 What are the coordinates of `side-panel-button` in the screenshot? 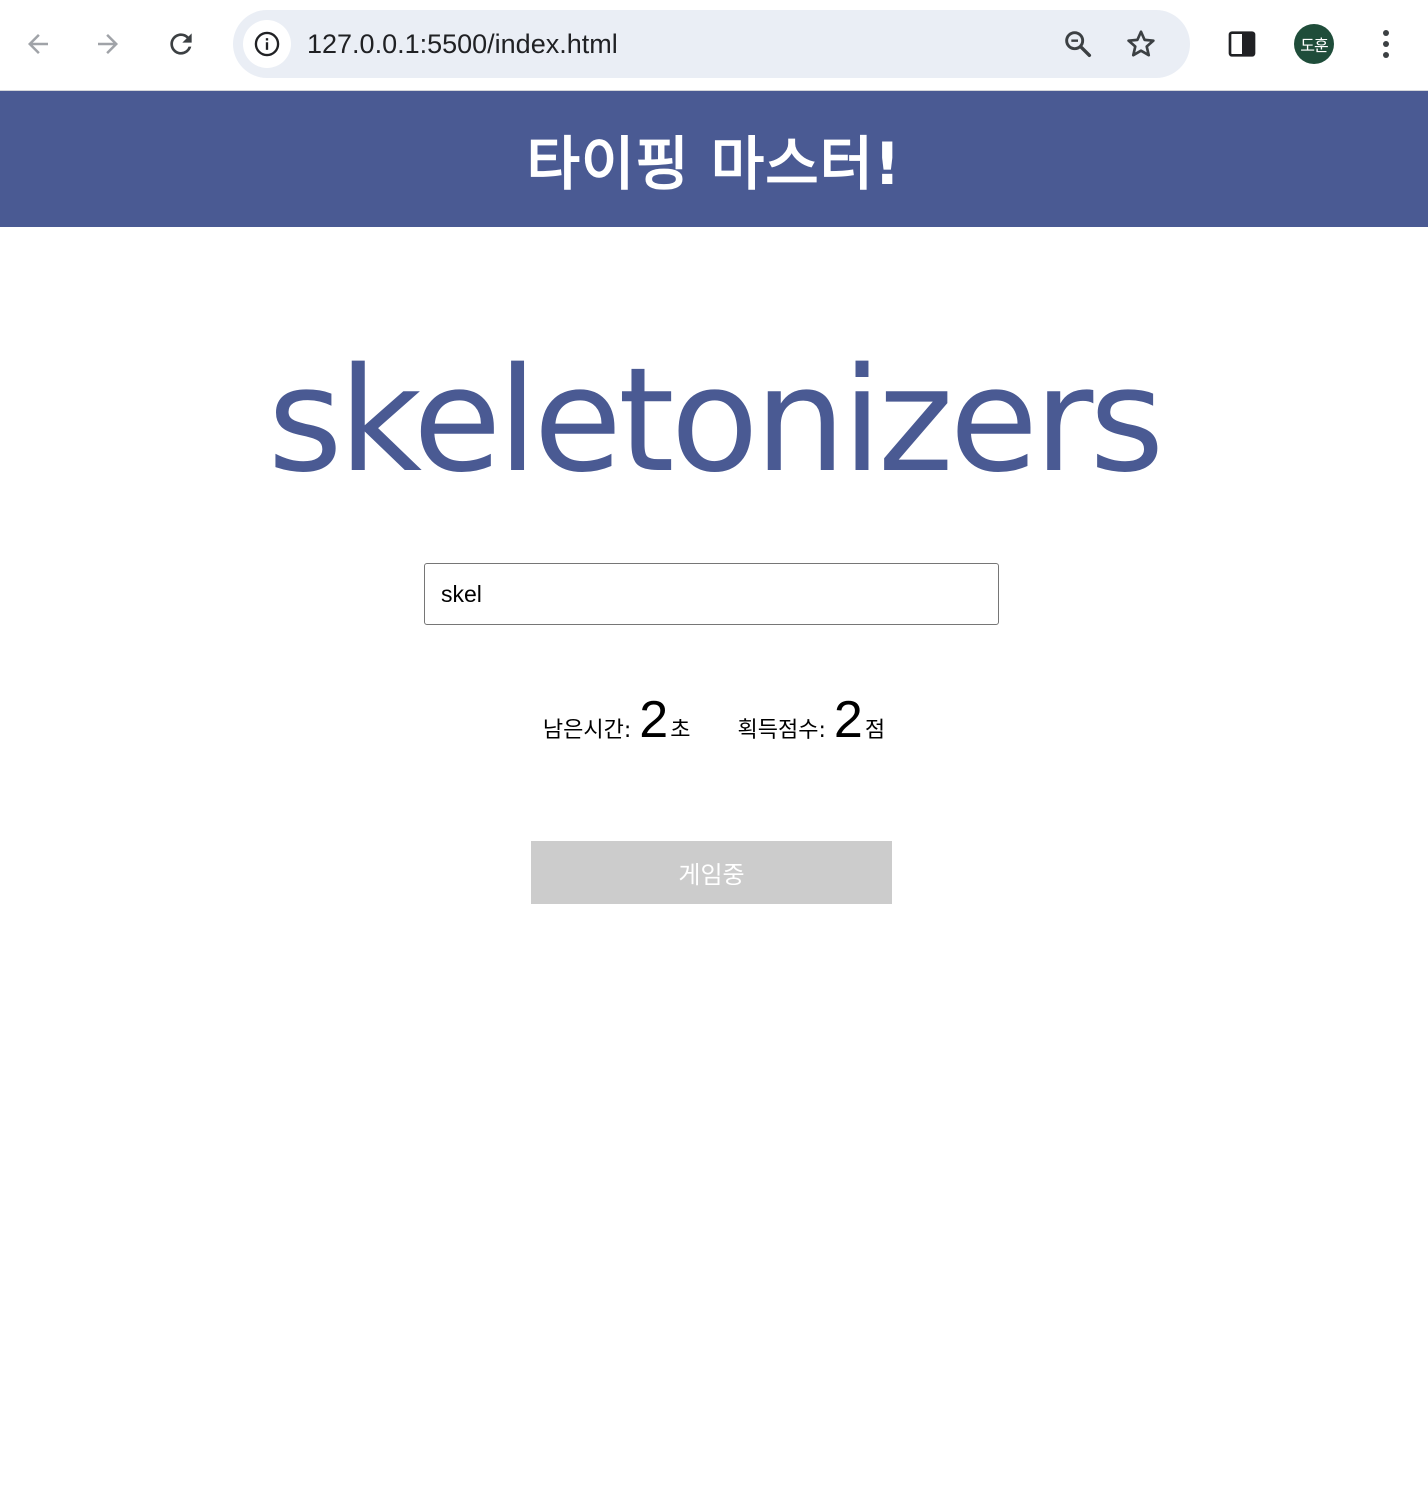 It's located at (1242, 44).